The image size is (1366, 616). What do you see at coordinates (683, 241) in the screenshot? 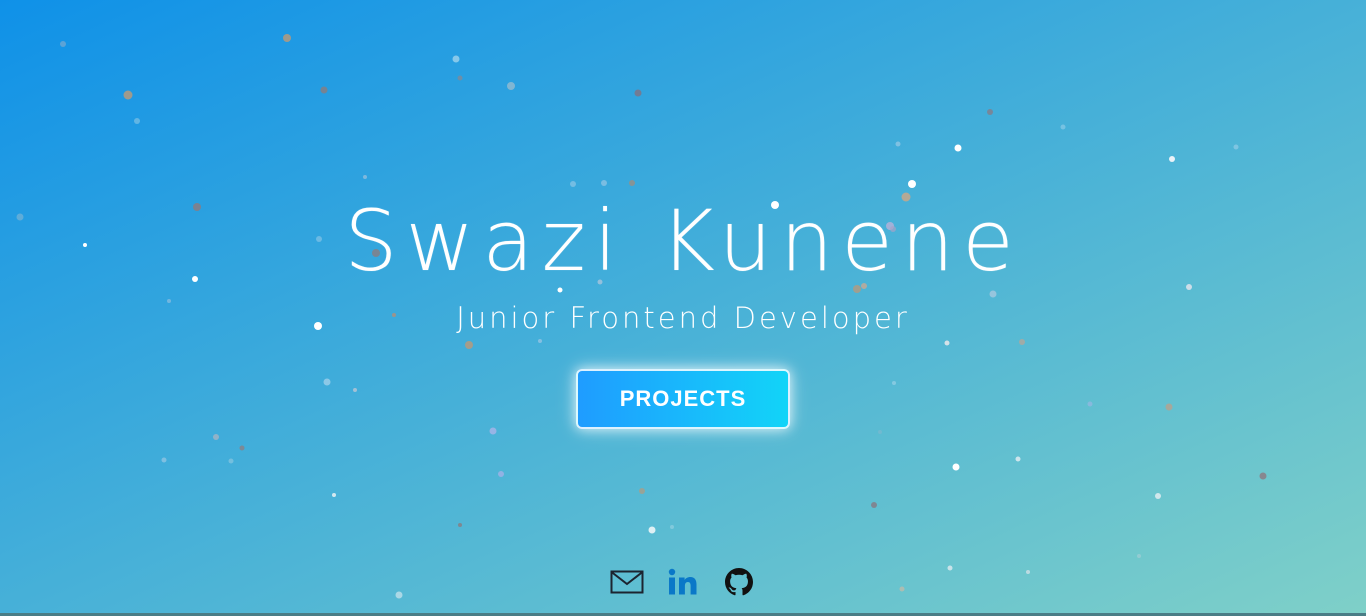
I see `developer-name: Swazi Kunene` at bounding box center [683, 241].